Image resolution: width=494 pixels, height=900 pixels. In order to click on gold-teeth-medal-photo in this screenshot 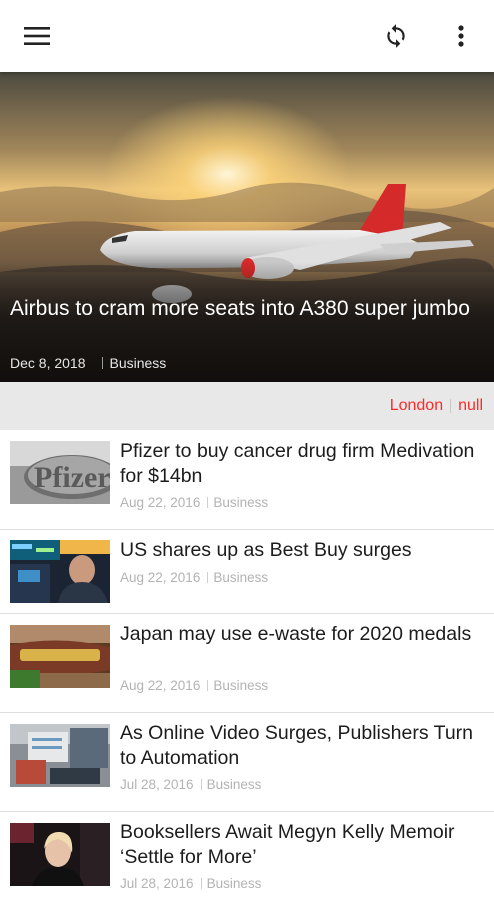, I will do `click(60, 656)`.